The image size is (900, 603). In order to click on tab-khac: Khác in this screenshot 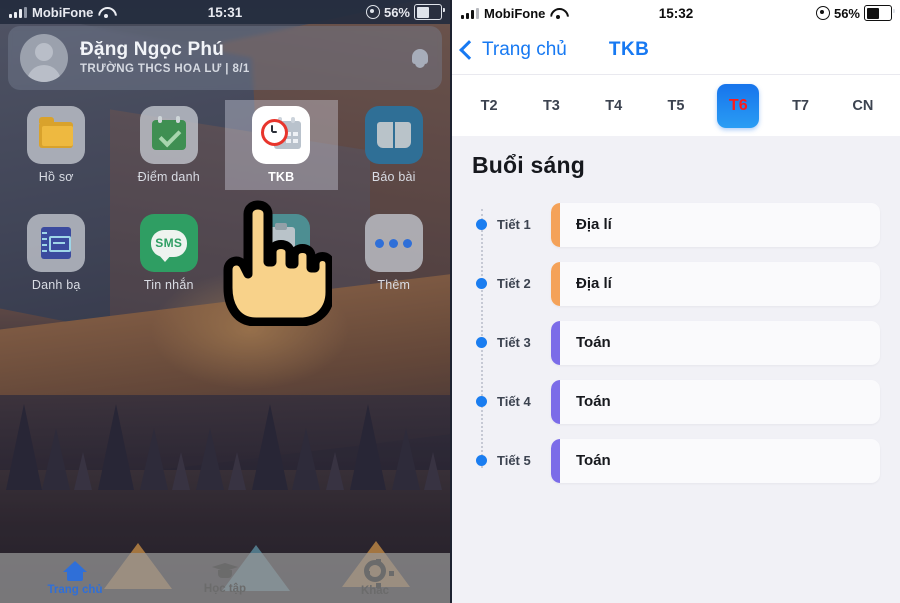, I will do `click(375, 578)`.